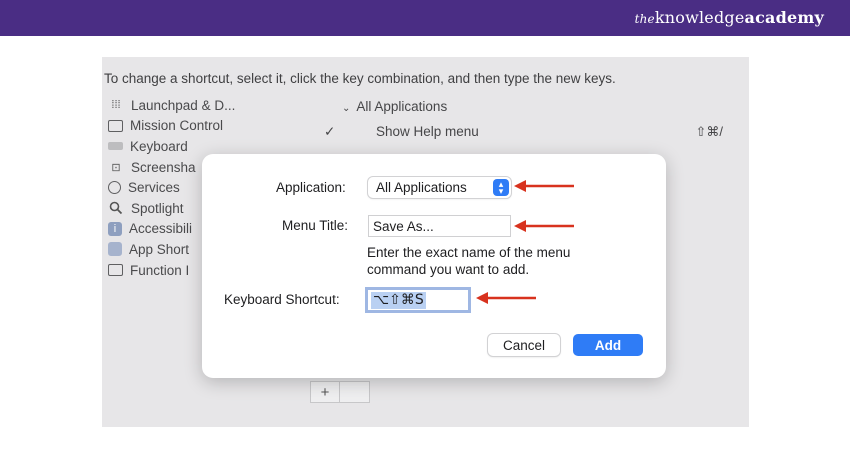 This screenshot has height=450, width=850. Describe the element at coordinates (115, 125) in the screenshot. I see `mission-control-icon` at that location.